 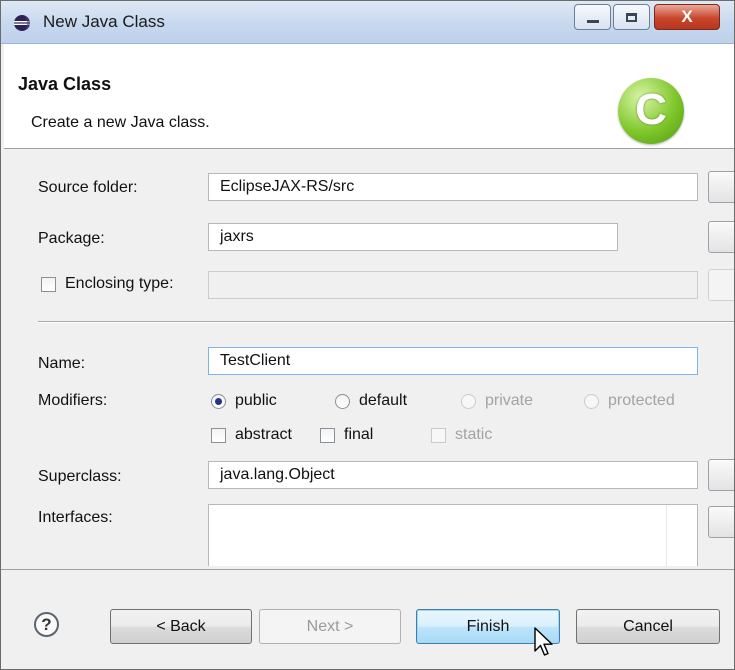 I want to click on enclosing-type-label: Enclosing type:, so click(x=119, y=283).